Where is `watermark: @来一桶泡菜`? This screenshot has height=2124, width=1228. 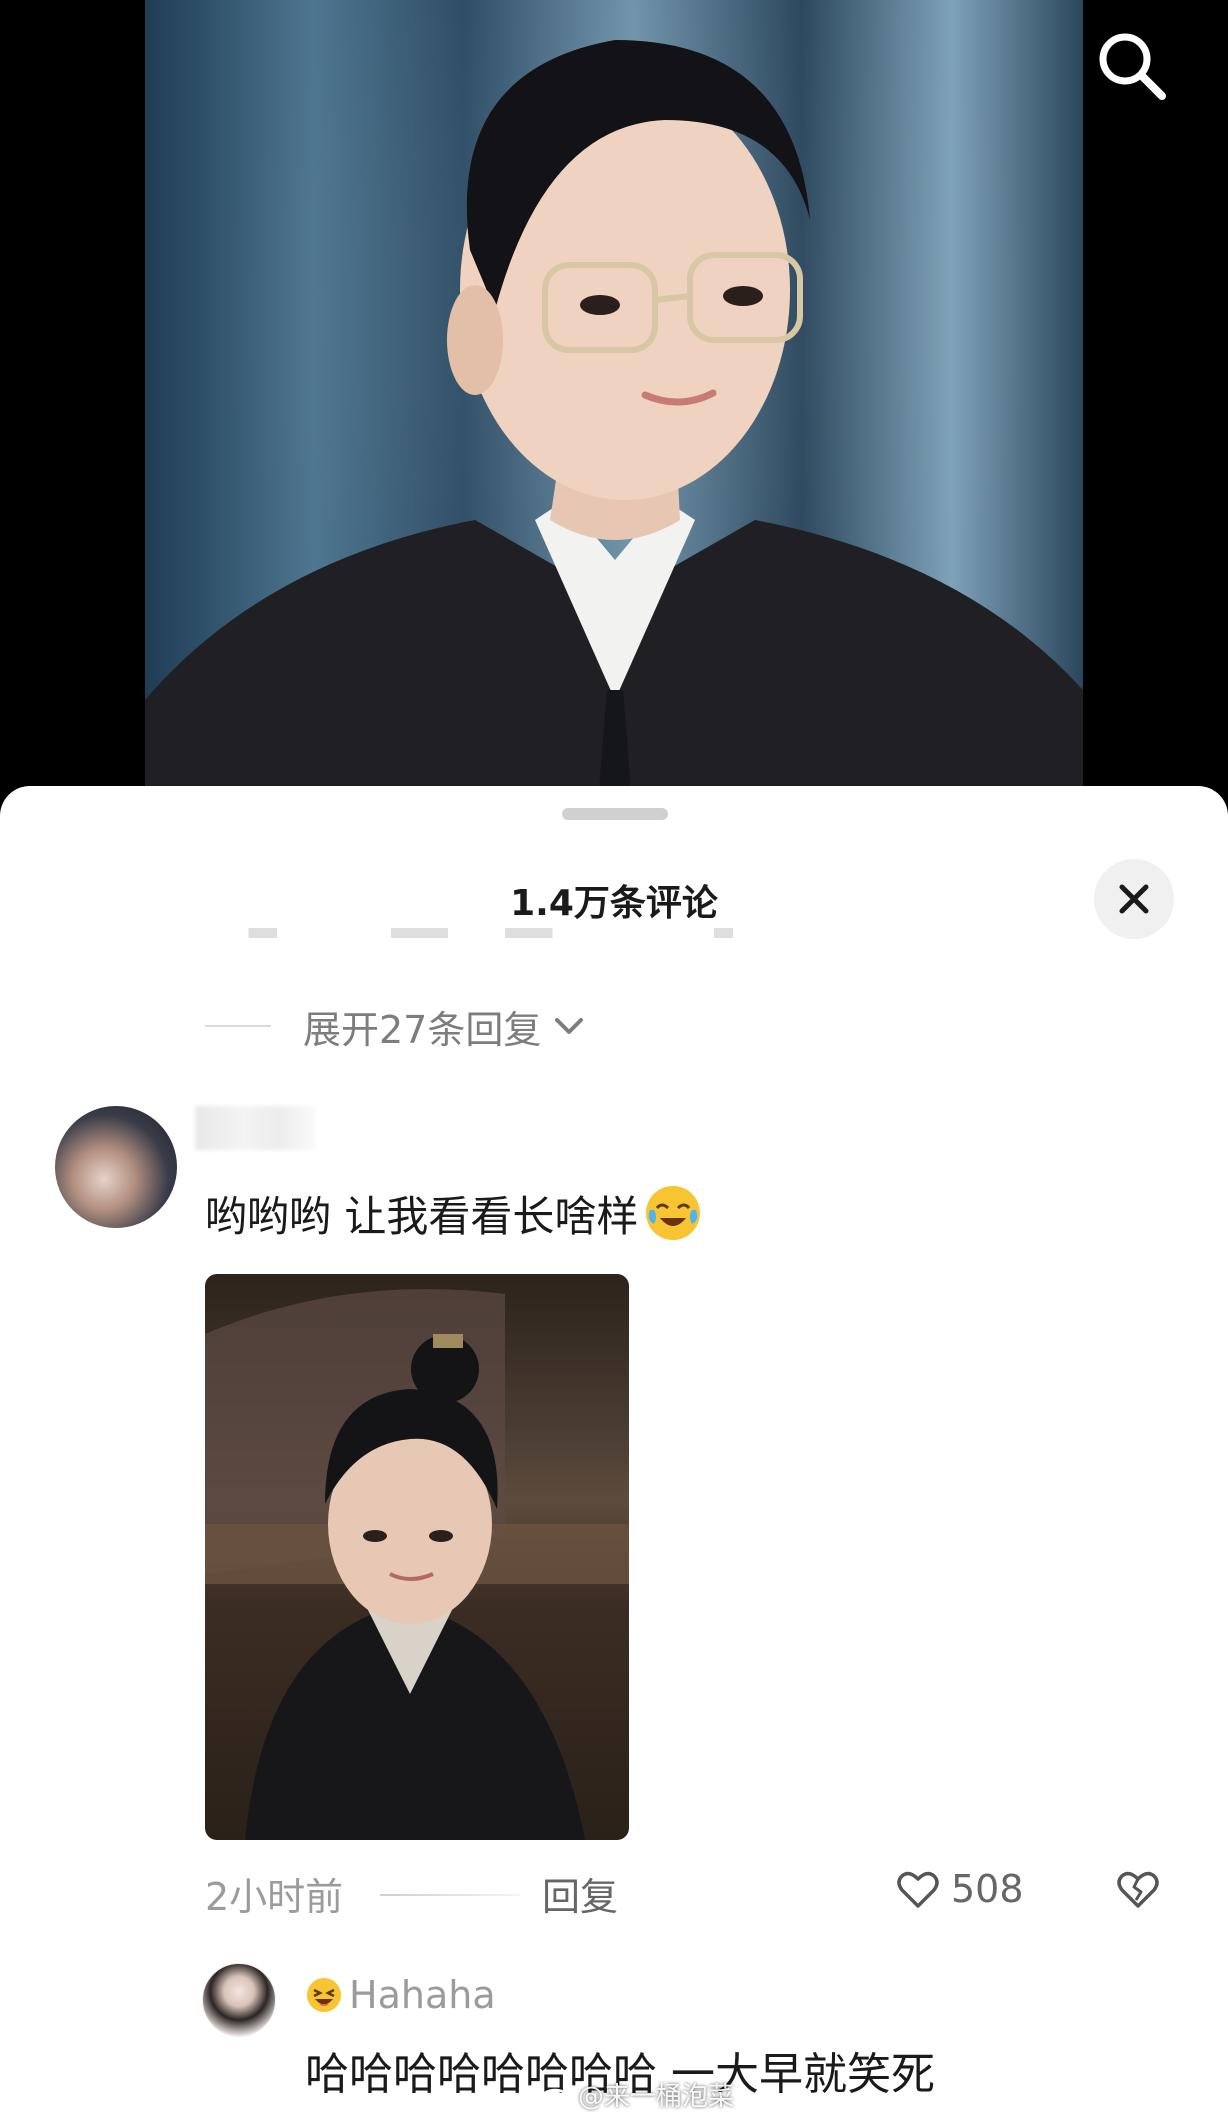 watermark: @来一桶泡菜 is located at coordinates (637, 2094).